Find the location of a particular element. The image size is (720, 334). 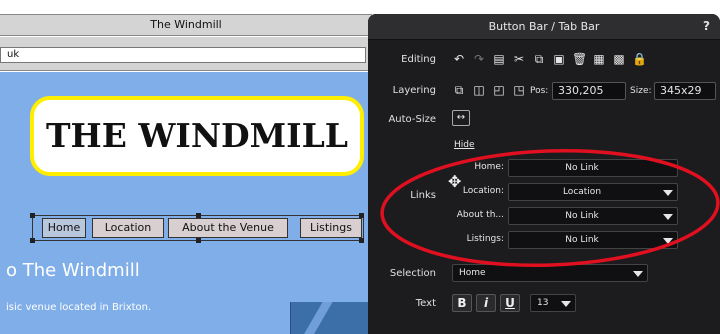

link-dropdown-location: Location is located at coordinates (593, 192).